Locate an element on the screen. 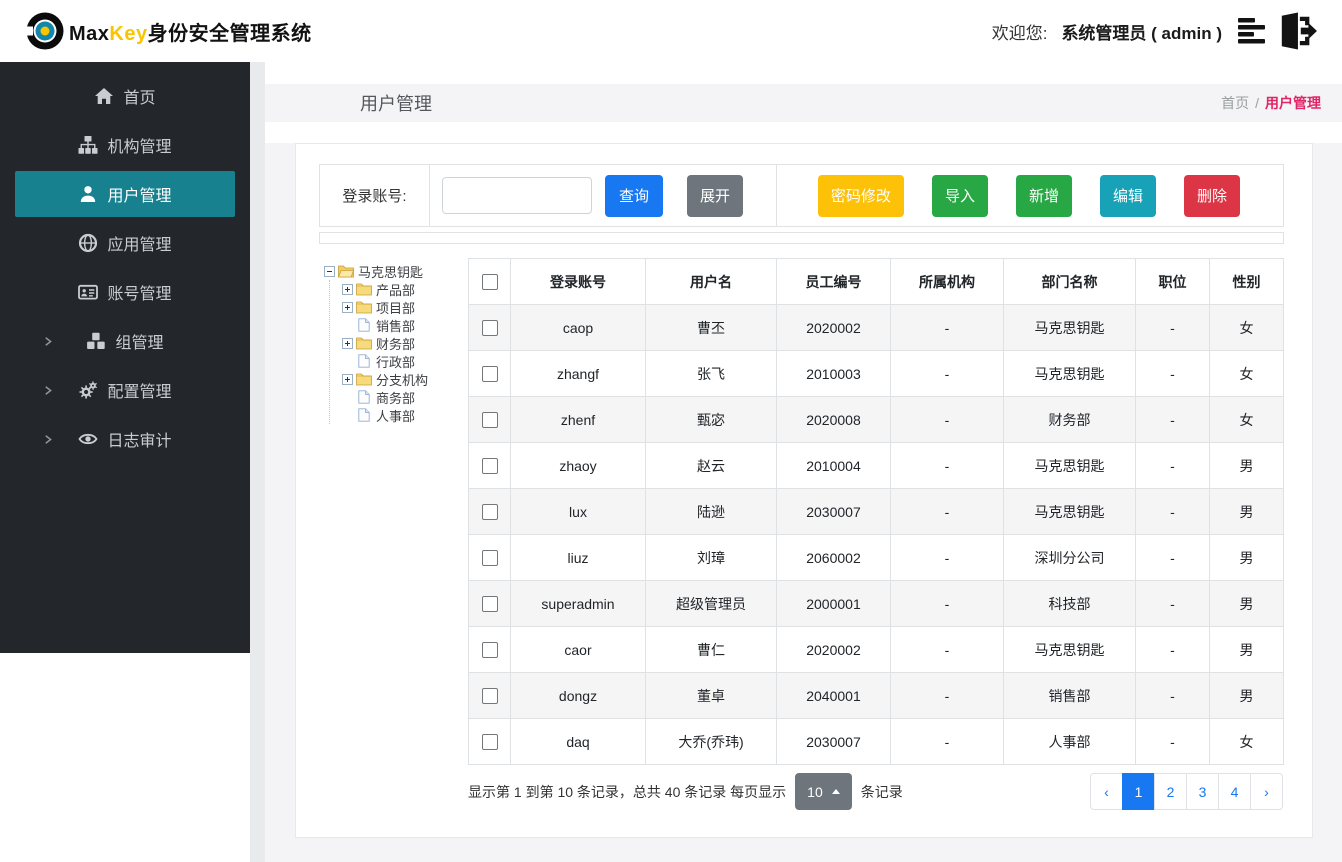 This screenshot has width=1342, height=862. tree-node: 财务部 is located at coordinates (405, 343).